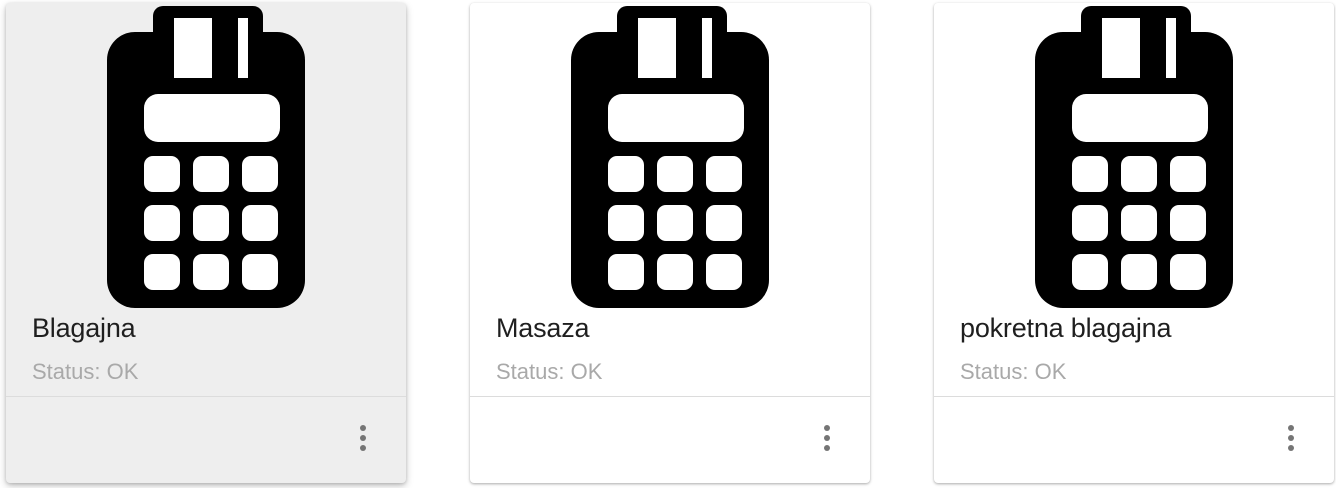  What do you see at coordinates (84, 328) in the screenshot?
I see `device-name: Blagajna` at bounding box center [84, 328].